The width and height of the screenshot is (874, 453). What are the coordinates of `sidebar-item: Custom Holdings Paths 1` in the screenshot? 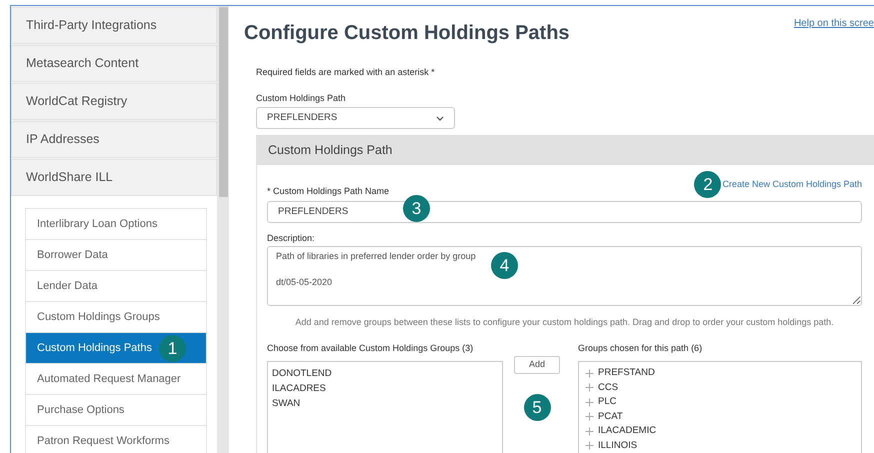 It's located at (116, 348).